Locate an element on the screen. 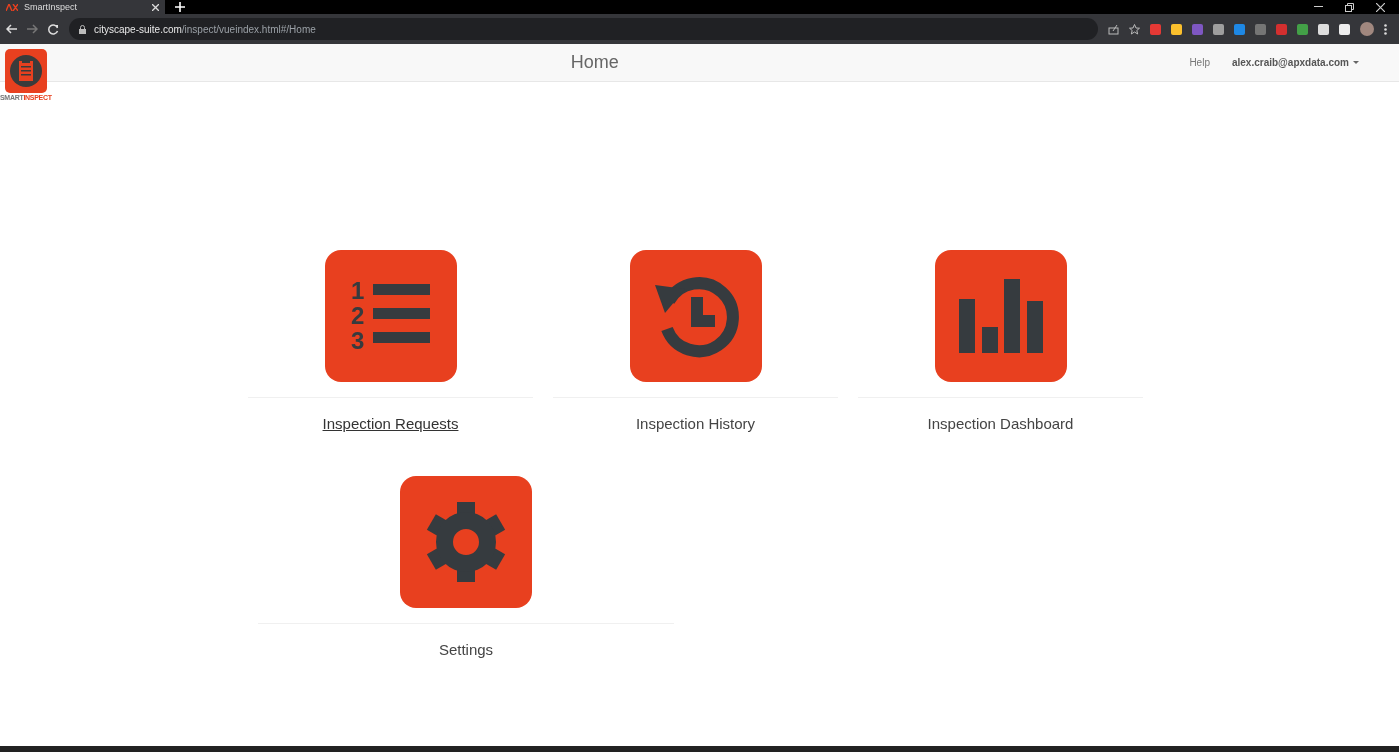  forward-icon is located at coordinates (32, 29).